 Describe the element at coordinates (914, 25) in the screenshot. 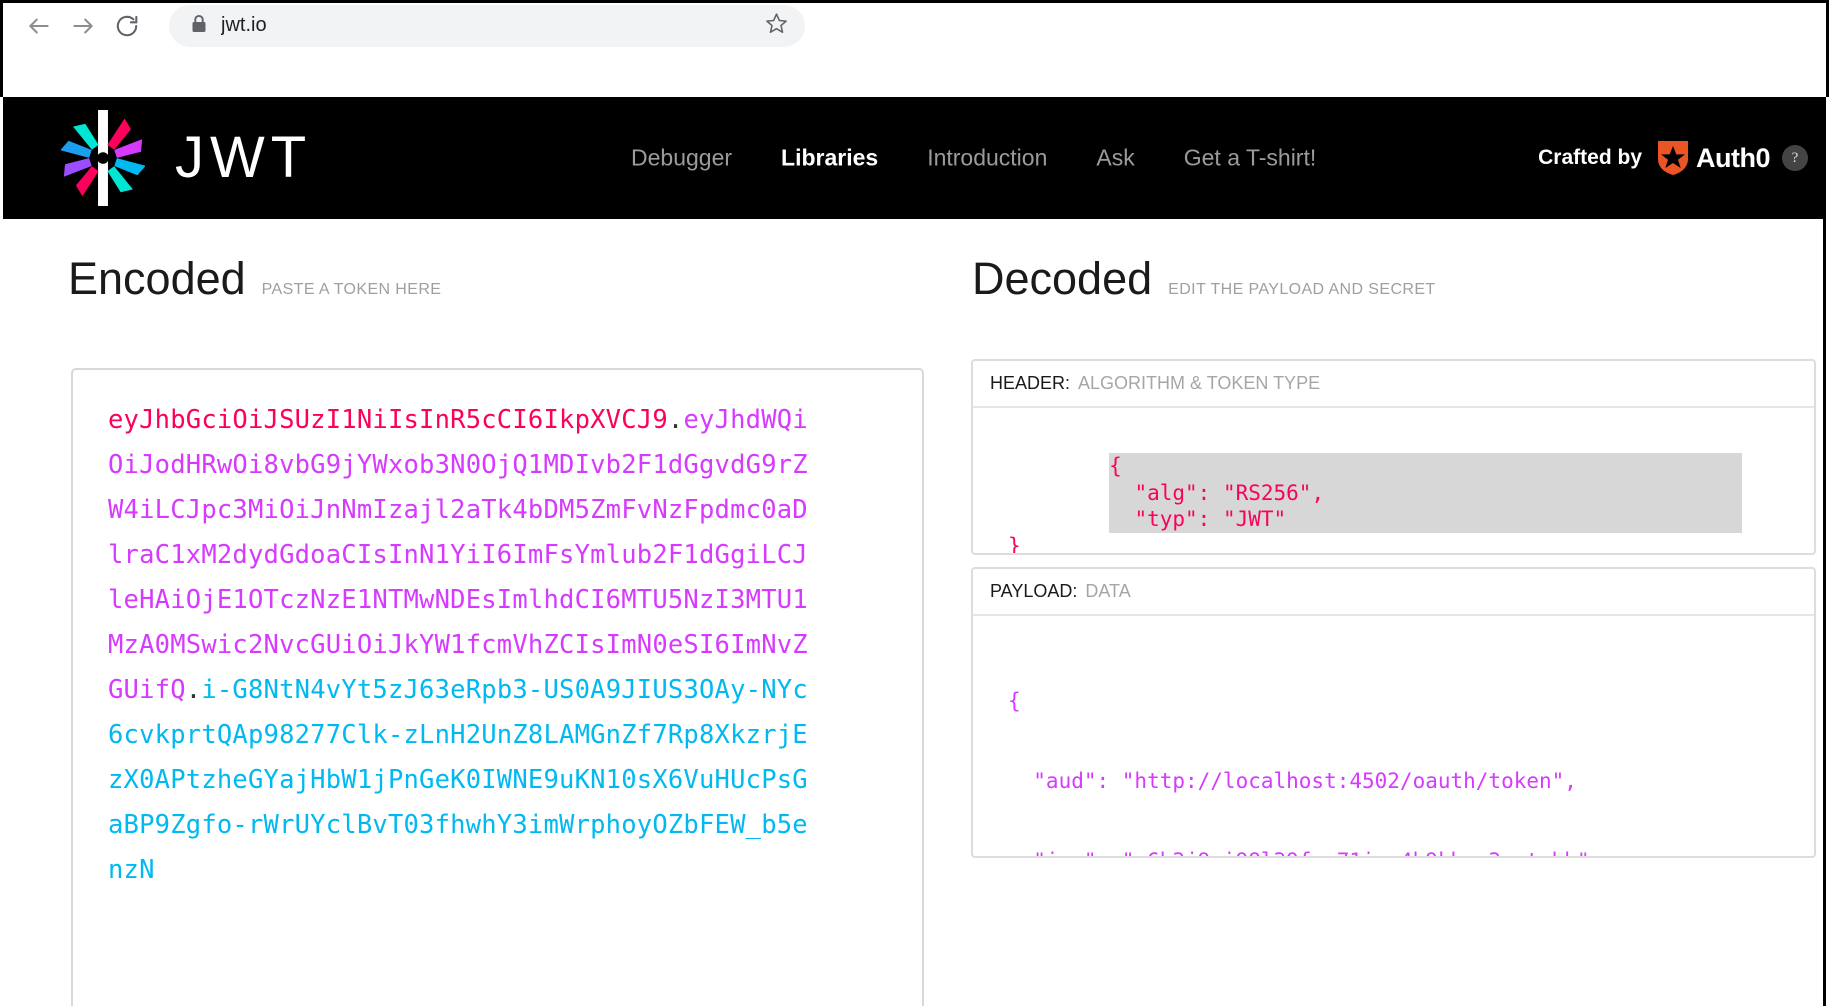

I see `browser-toolbar: jwt.io` at that location.